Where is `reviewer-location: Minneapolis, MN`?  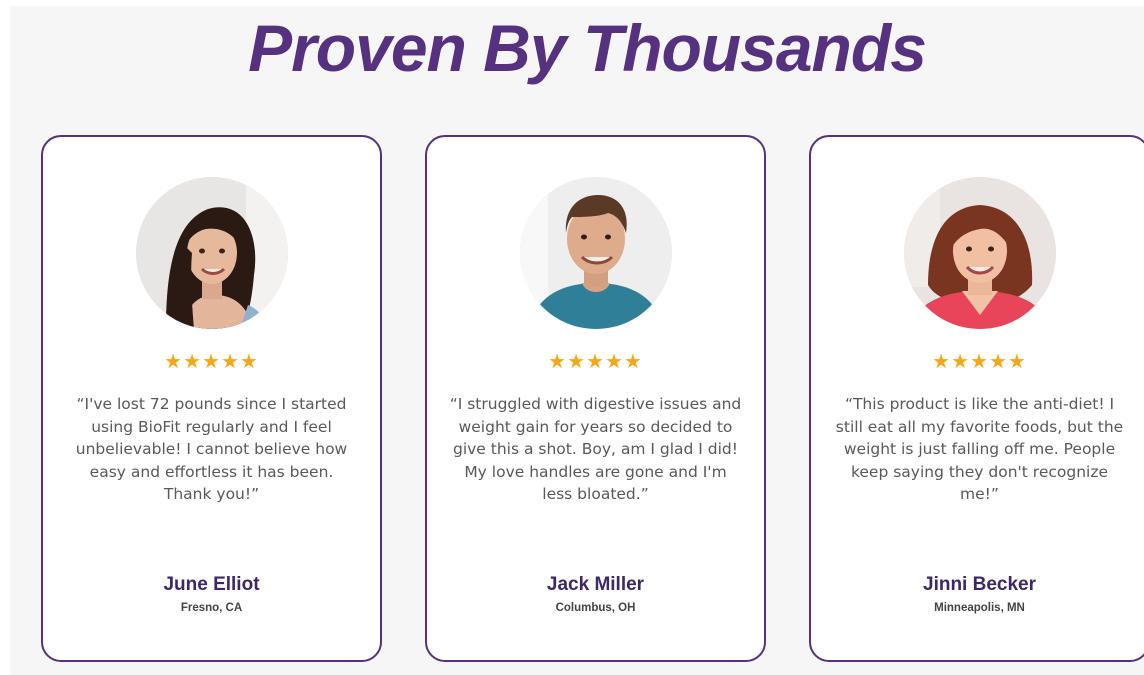 reviewer-location: Minneapolis, MN is located at coordinates (979, 608).